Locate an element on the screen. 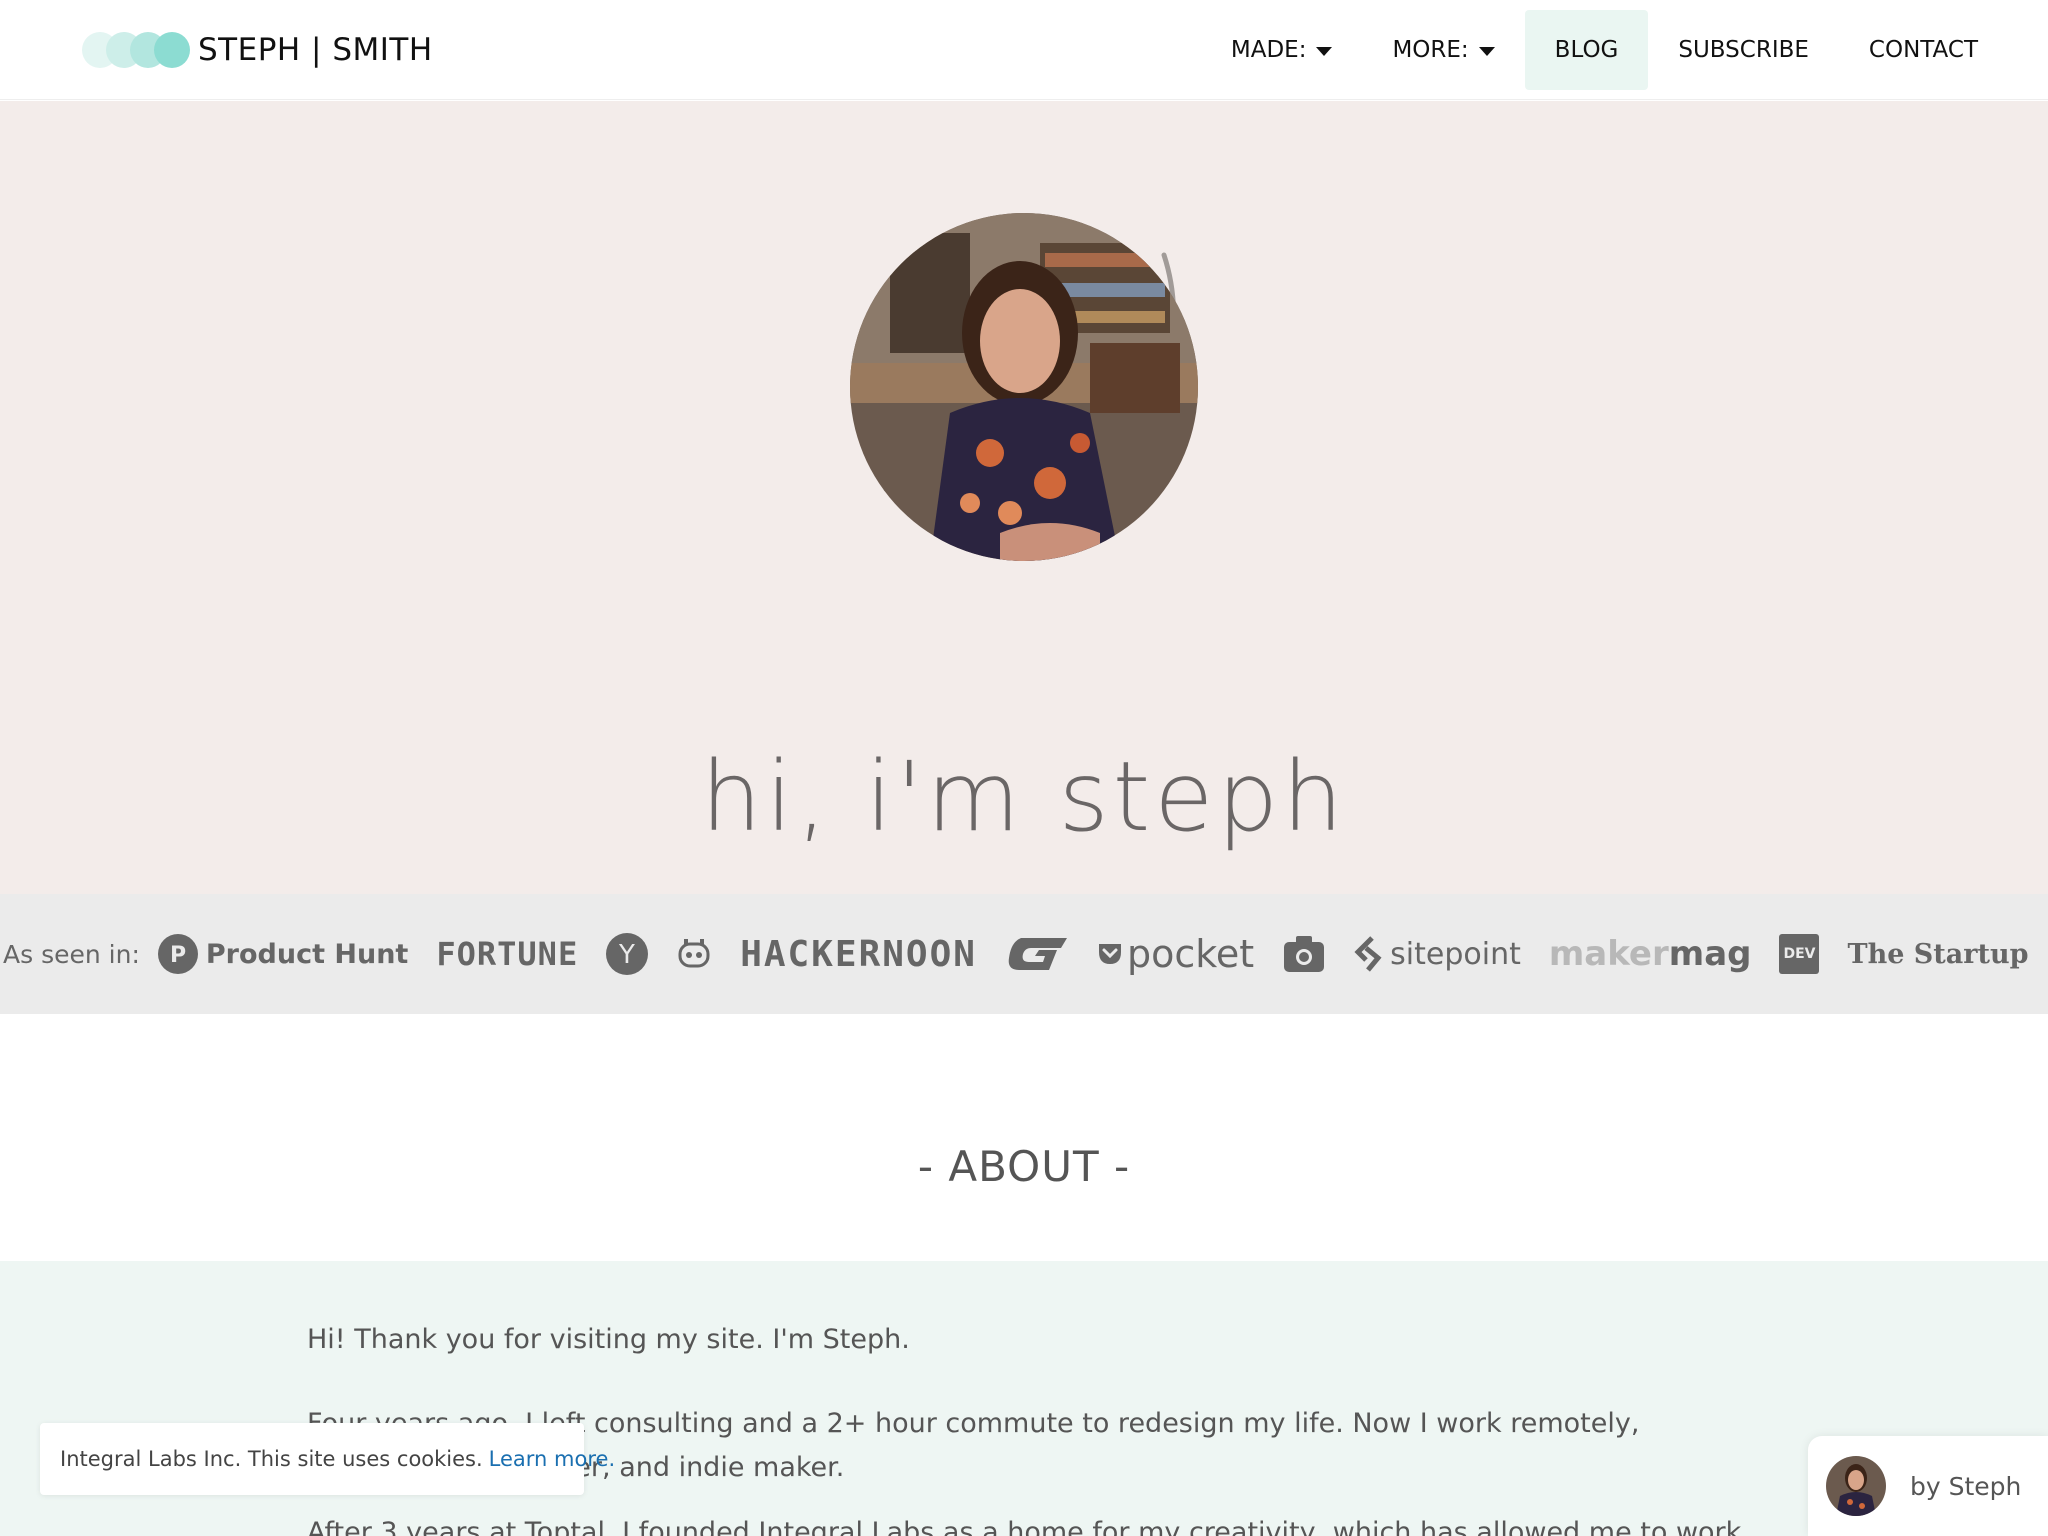 The image size is (2048, 1536). ycombinator-icon: Y is located at coordinates (627, 954).